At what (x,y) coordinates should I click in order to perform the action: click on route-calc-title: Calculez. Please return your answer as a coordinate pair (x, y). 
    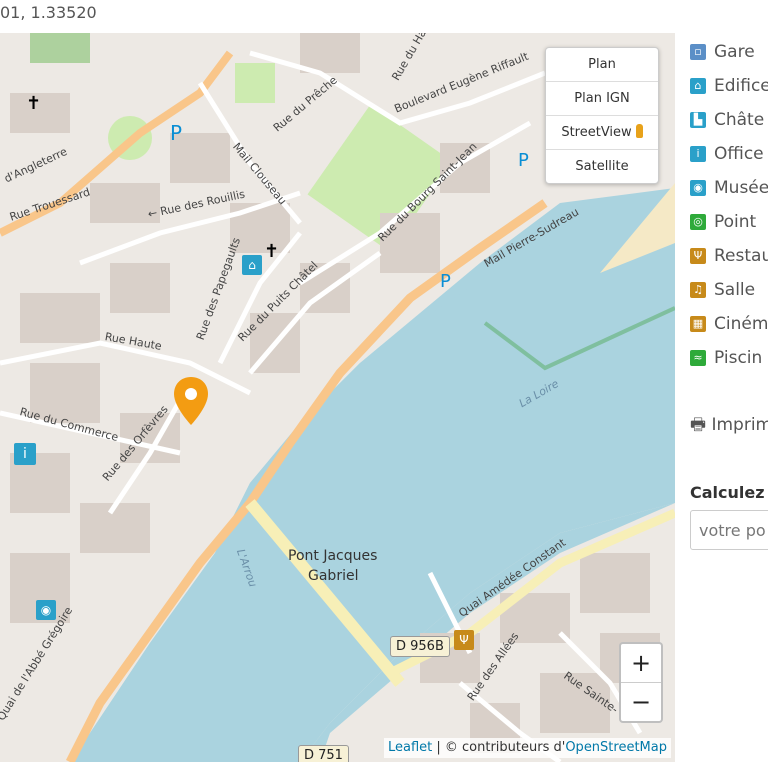
    Looking at the image, I should click on (727, 492).